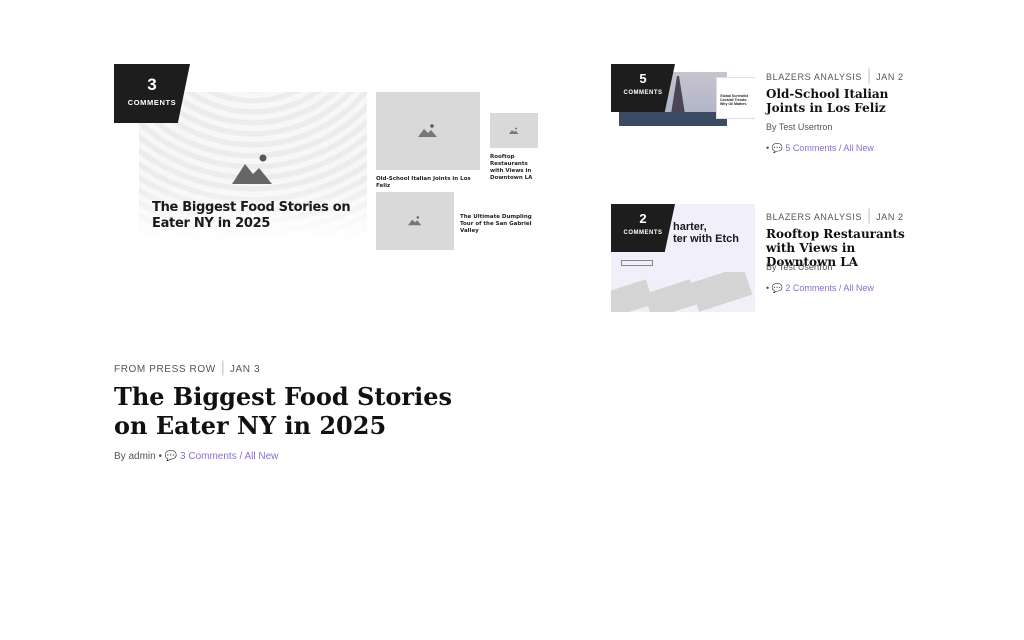  What do you see at coordinates (829, 288) in the screenshot?
I see `comments-link: 2 Comments / All New` at bounding box center [829, 288].